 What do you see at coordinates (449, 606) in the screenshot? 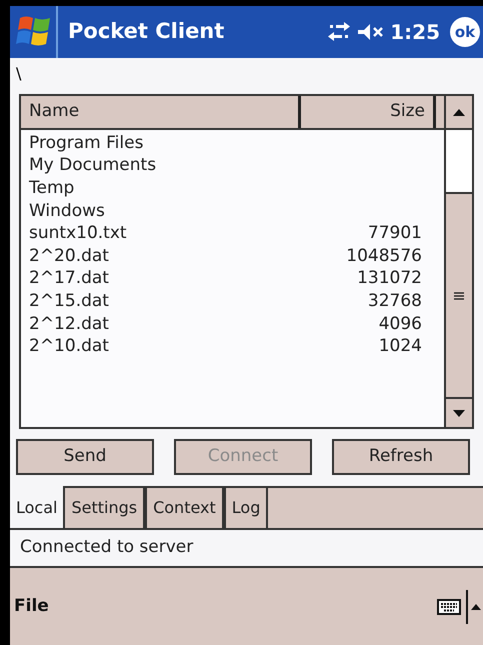
I see `keyboard-icon` at bounding box center [449, 606].